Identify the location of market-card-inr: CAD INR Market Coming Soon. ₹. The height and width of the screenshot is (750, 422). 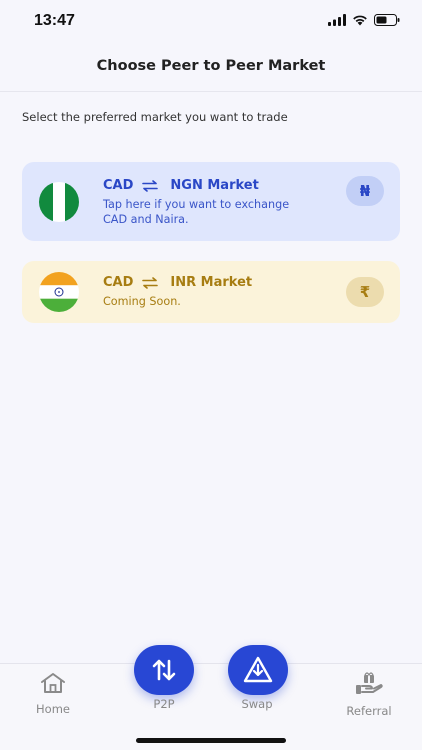
(211, 292).